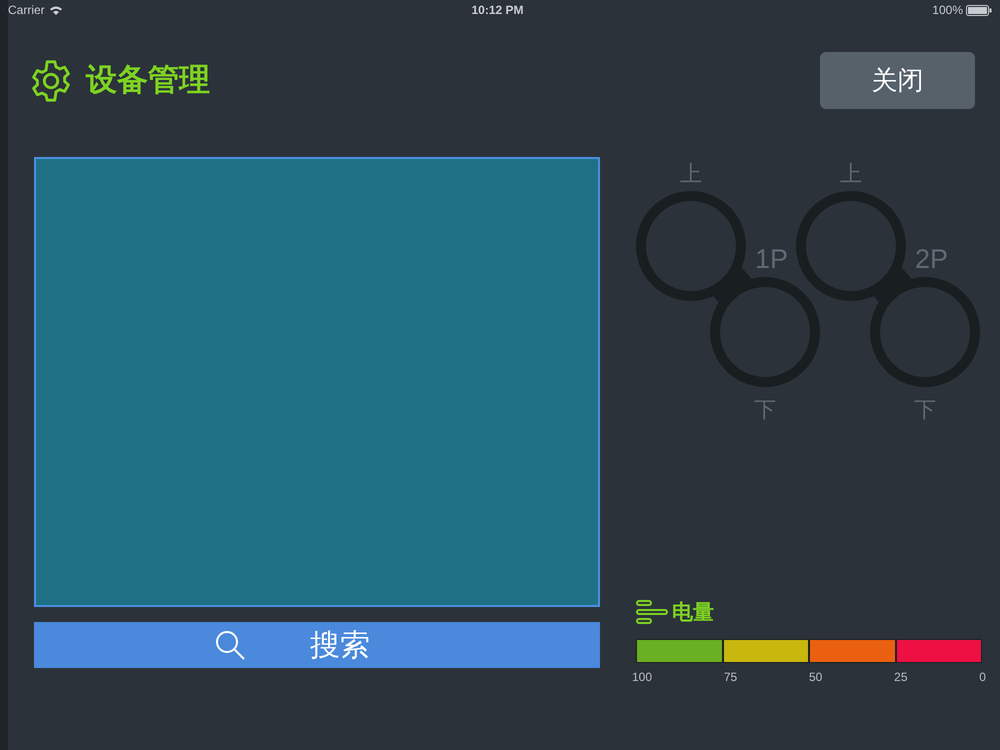  What do you see at coordinates (642, 677) in the screenshot?
I see `scale-label: 100` at bounding box center [642, 677].